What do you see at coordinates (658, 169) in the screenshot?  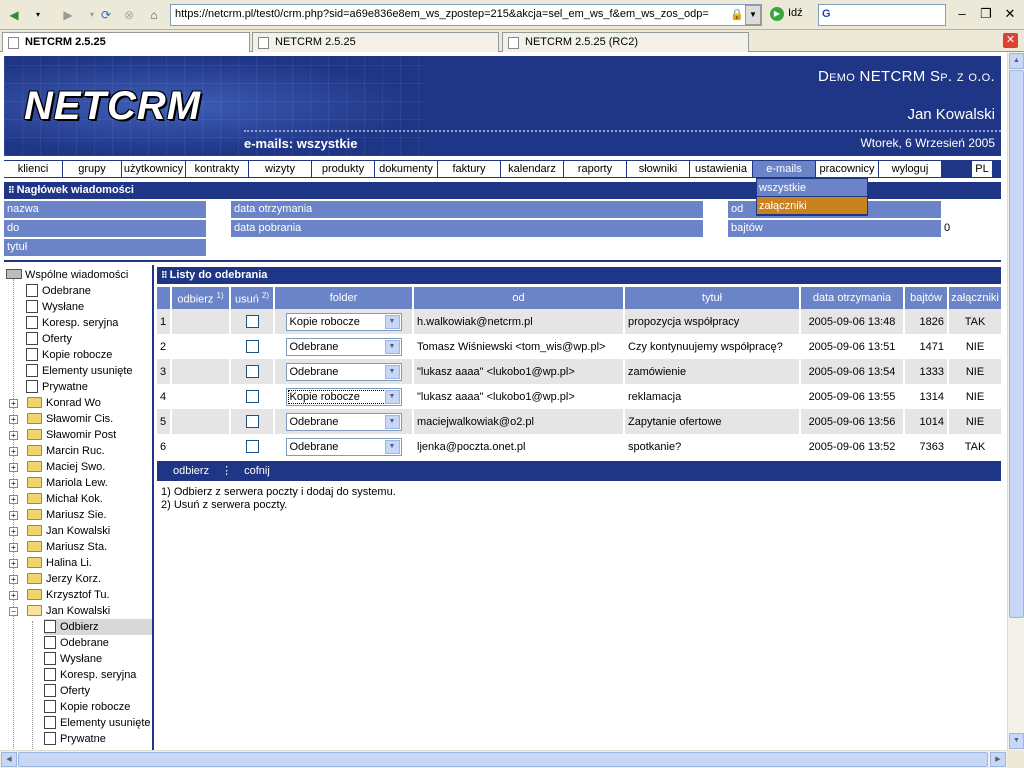 I see `menu-slowniki: słowniki` at bounding box center [658, 169].